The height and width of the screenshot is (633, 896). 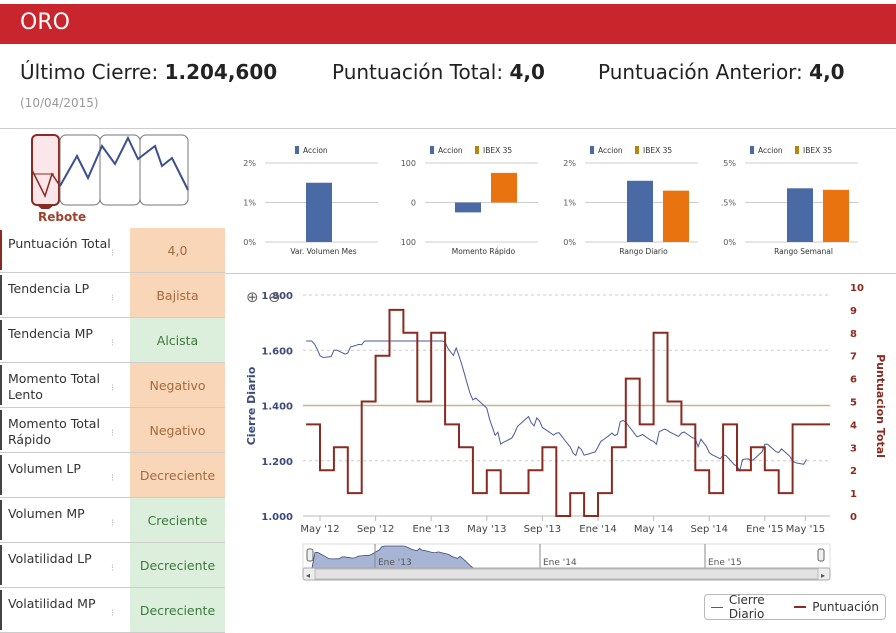 I want to click on pattern-label: Rebote, so click(x=62, y=217).